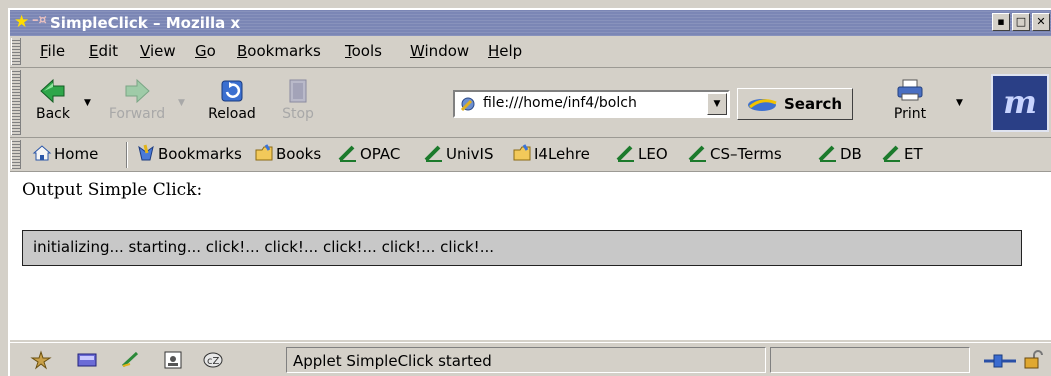 The image size is (1051, 376). What do you see at coordinates (56, 51) in the screenshot?
I see `menu-label-rest: ile` at bounding box center [56, 51].